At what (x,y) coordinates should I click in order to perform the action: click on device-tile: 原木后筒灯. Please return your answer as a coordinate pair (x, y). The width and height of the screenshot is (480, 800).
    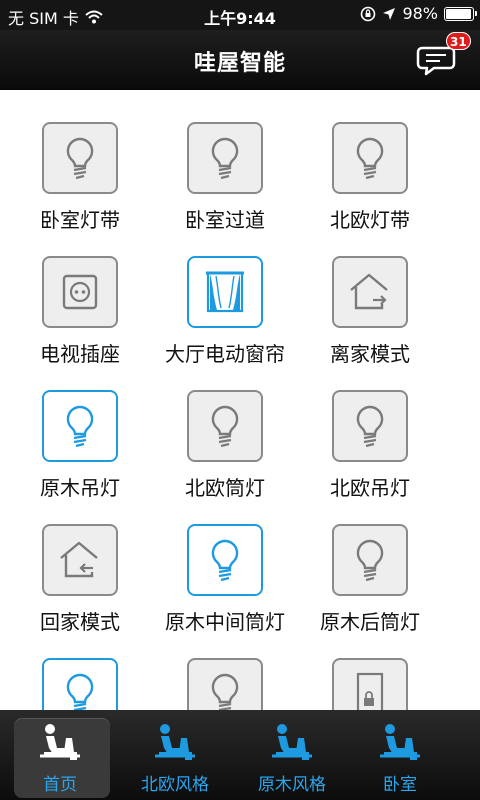
    Looking at the image, I should click on (370, 563).